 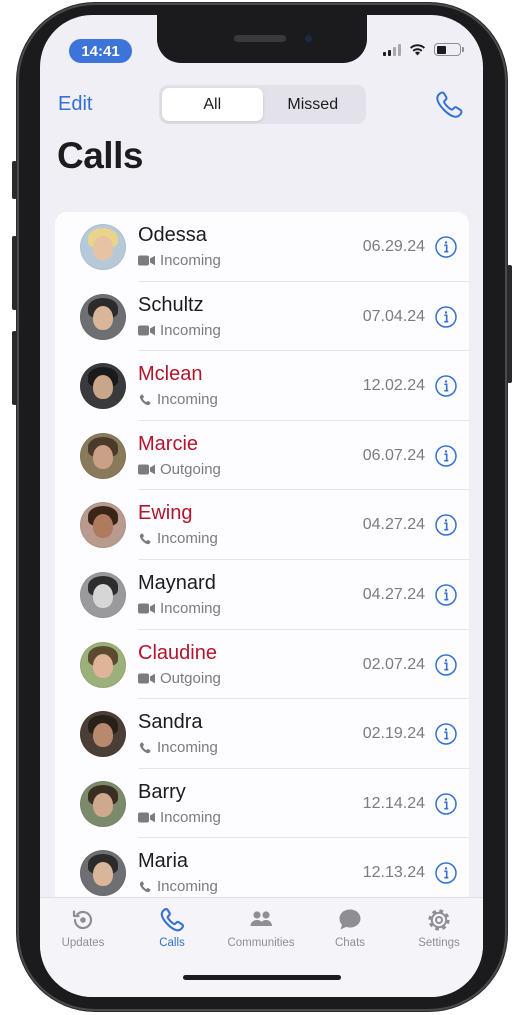 What do you see at coordinates (82, 920) in the screenshot?
I see `updates-icon` at bounding box center [82, 920].